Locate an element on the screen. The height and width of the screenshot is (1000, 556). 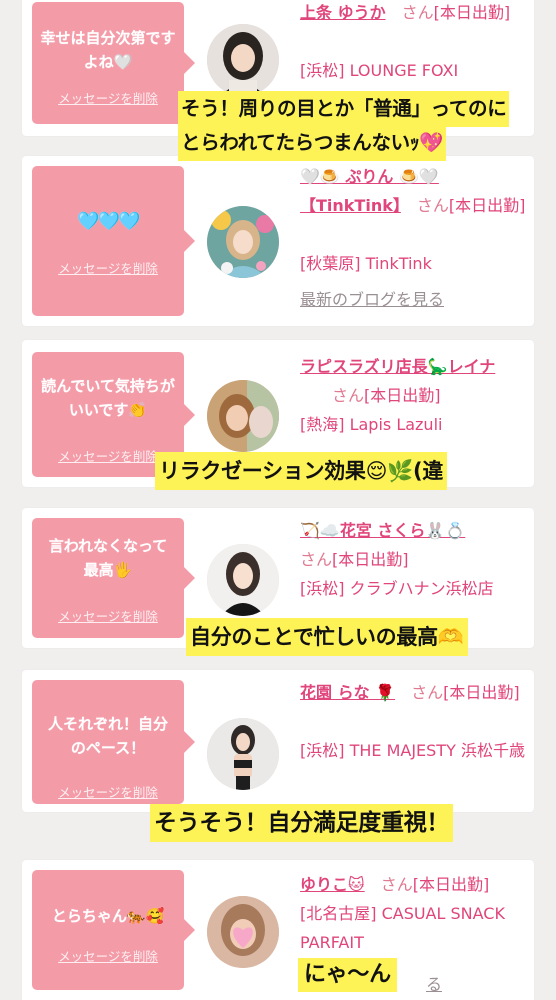
message-bubble: とらちゃん🐅🥰 メッセージを削除 is located at coordinates (113, 930).